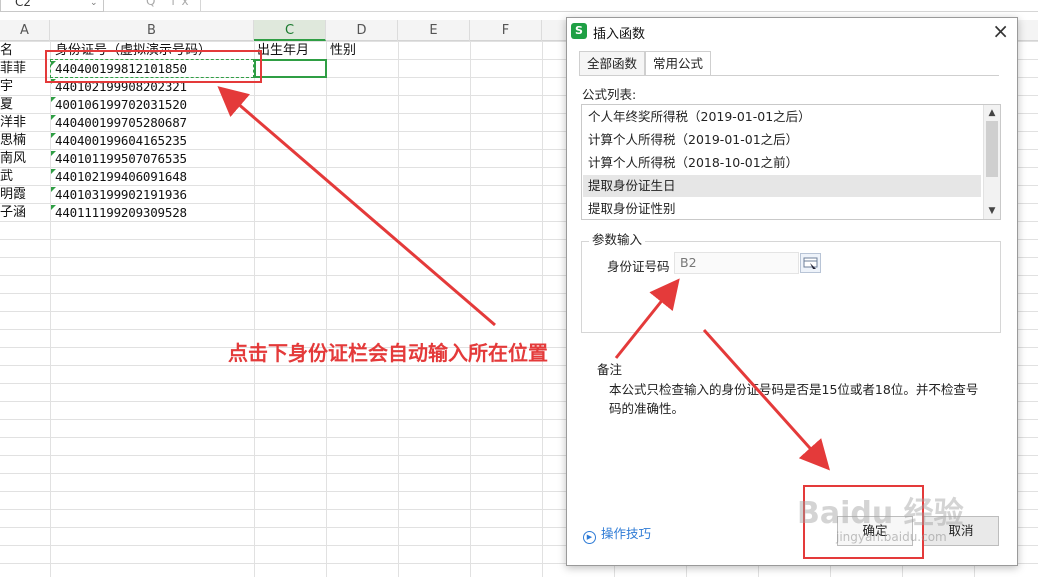 The height and width of the screenshot is (577, 1038). Describe the element at coordinates (880, 513) in the screenshot. I see `watermark: Baidu 经验` at that location.